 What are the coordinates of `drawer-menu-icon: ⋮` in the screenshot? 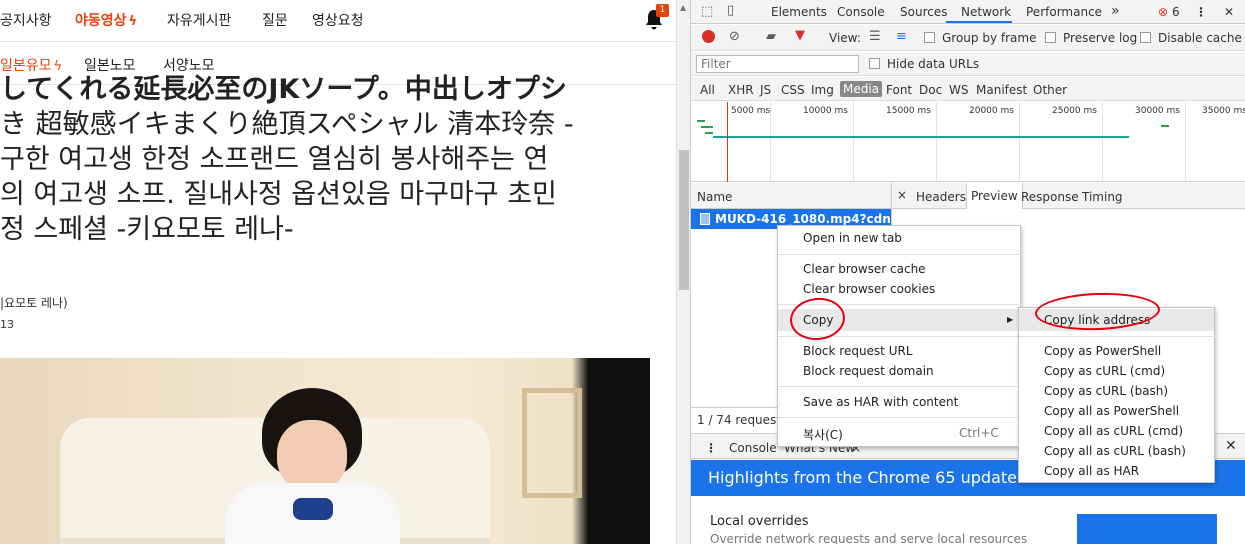 It's located at (711, 448).